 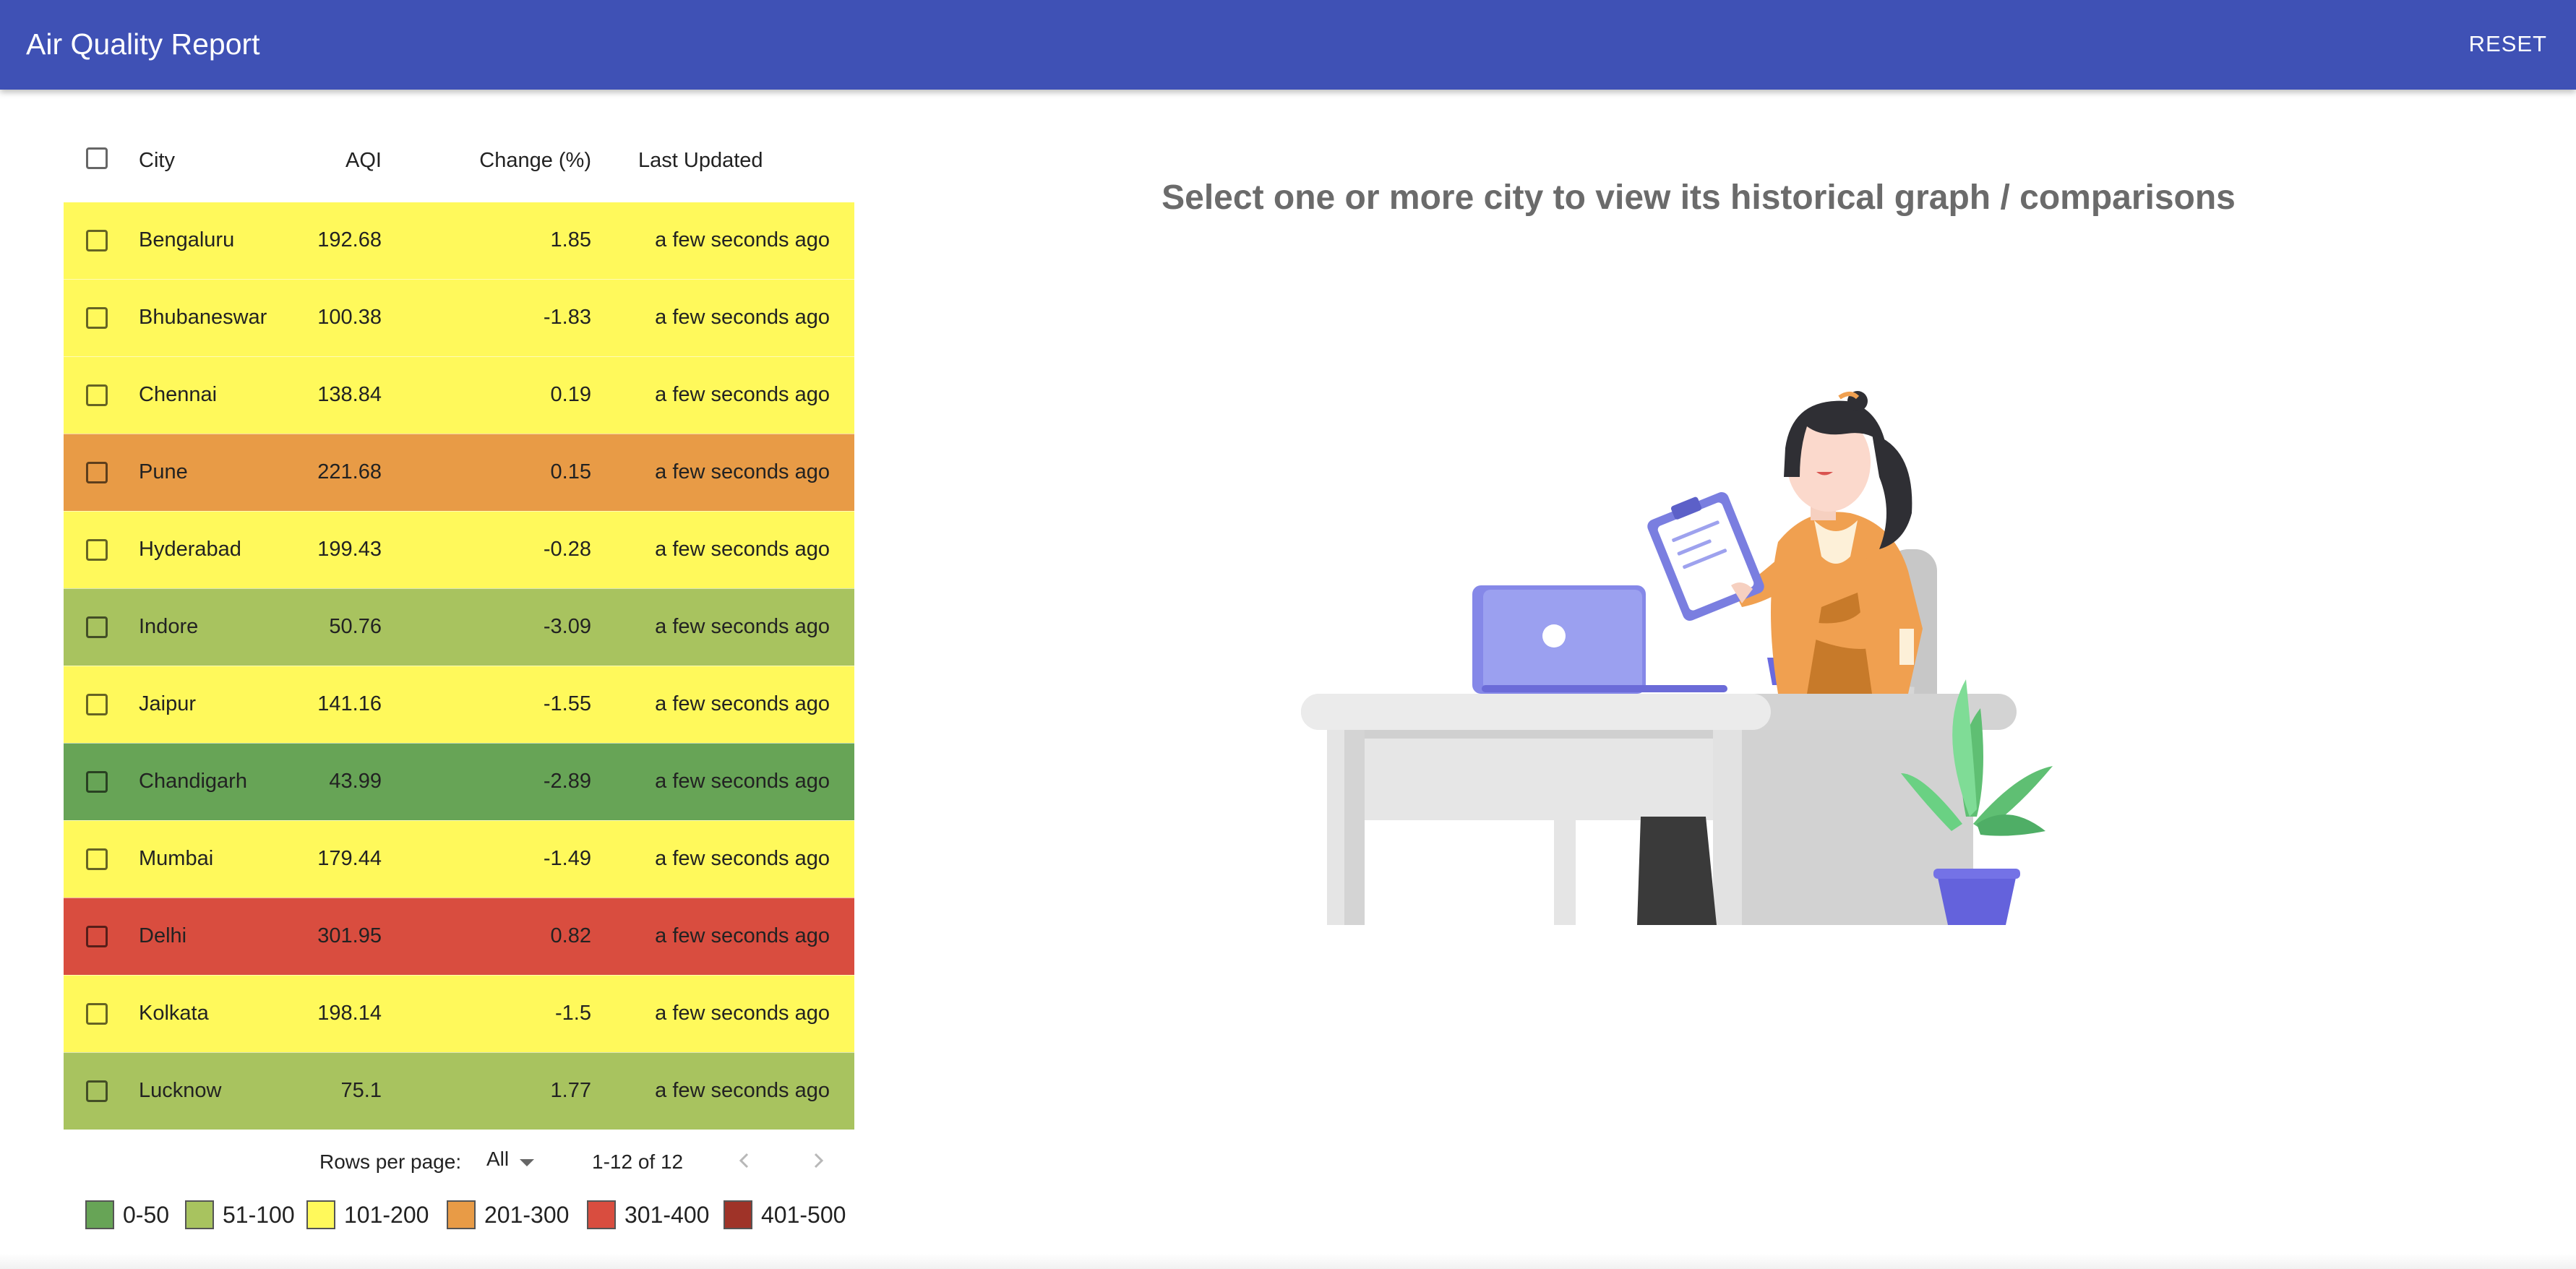 What do you see at coordinates (168, 703) in the screenshot?
I see `city-cell: Jaipur` at bounding box center [168, 703].